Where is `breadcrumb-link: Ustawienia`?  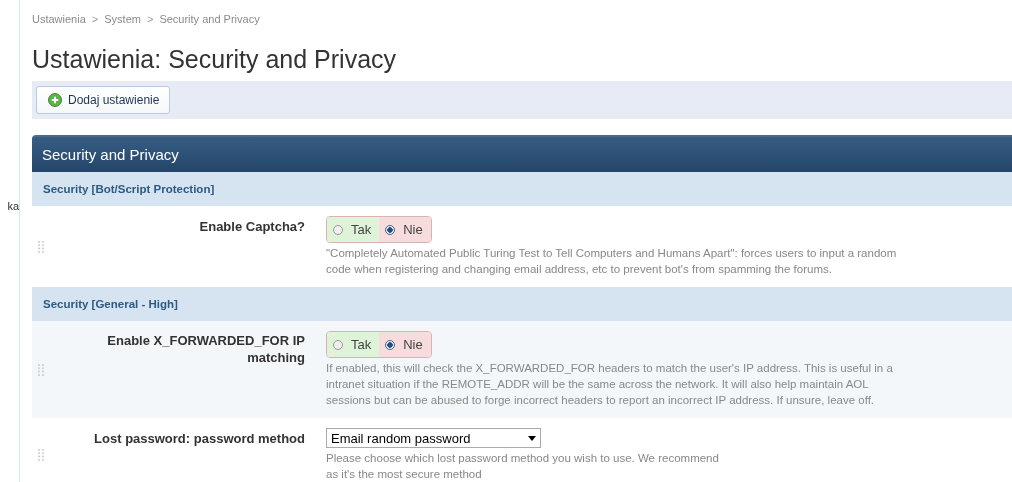 breadcrumb-link: Ustawienia is located at coordinates (59, 19).